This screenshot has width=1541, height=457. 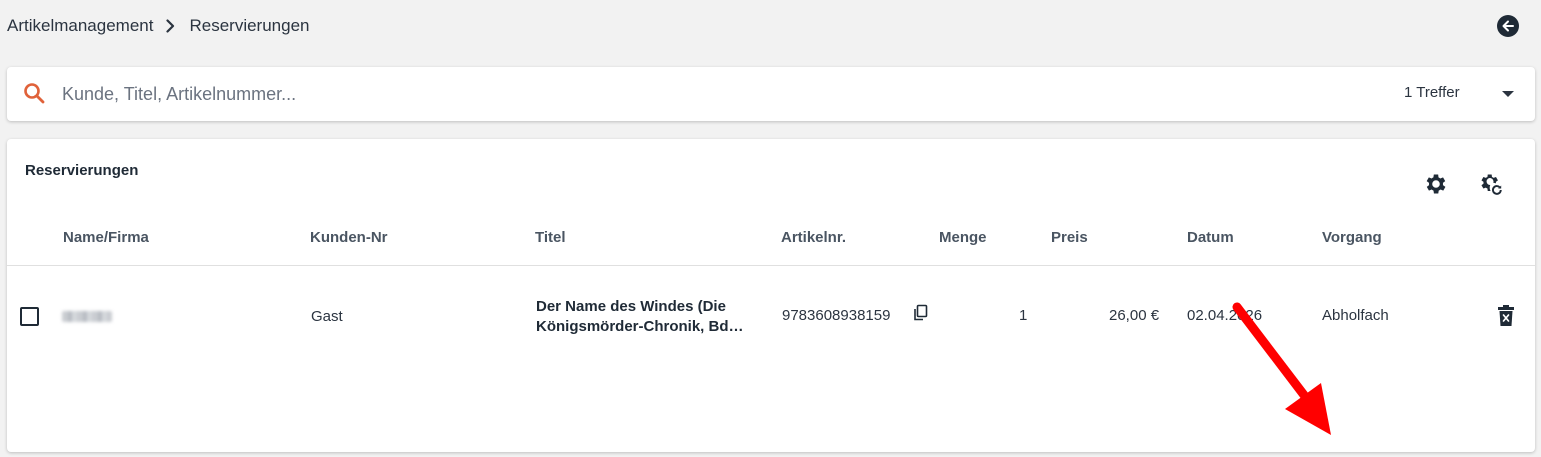 I want to click on back-button, so click(x=1508, y=26).